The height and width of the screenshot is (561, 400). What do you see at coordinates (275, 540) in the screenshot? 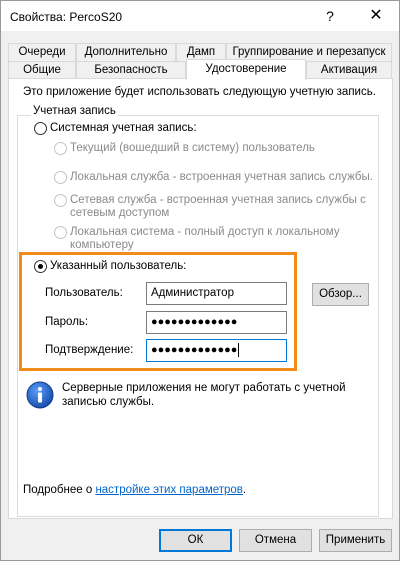
I see `cancel-button: Отмена` at bounding box center [275, 540].